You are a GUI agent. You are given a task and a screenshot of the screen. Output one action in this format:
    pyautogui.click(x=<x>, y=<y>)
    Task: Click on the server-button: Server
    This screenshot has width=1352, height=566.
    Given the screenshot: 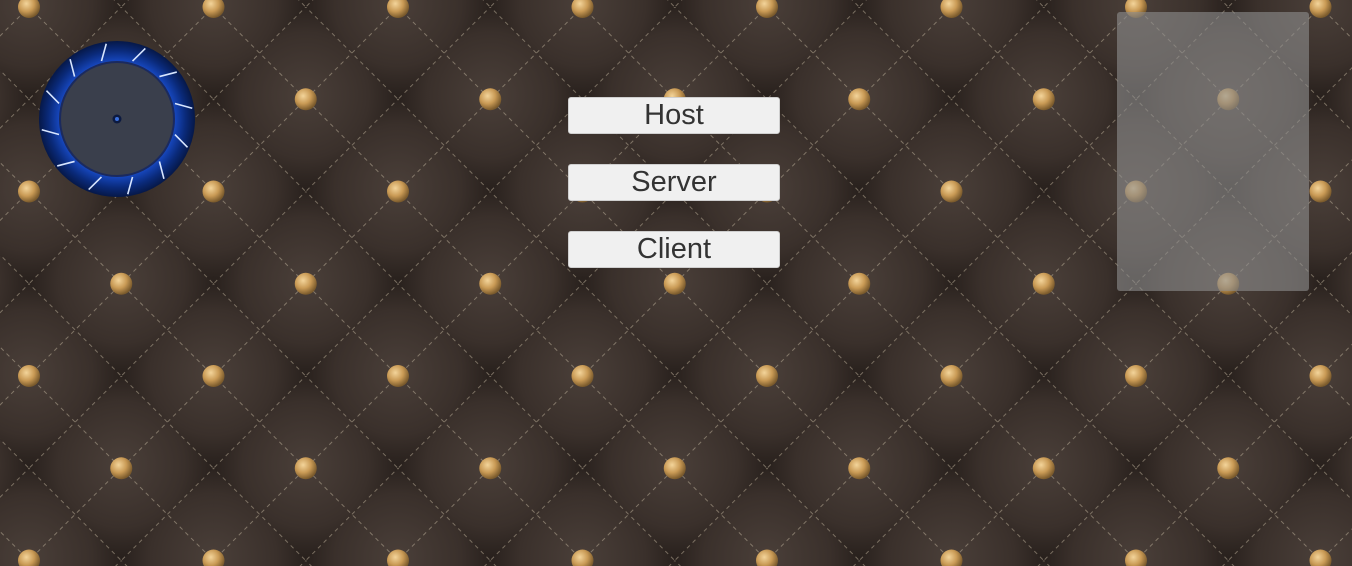 What is the action you would take?
    pyautogui.click(x=674, y=182)
    